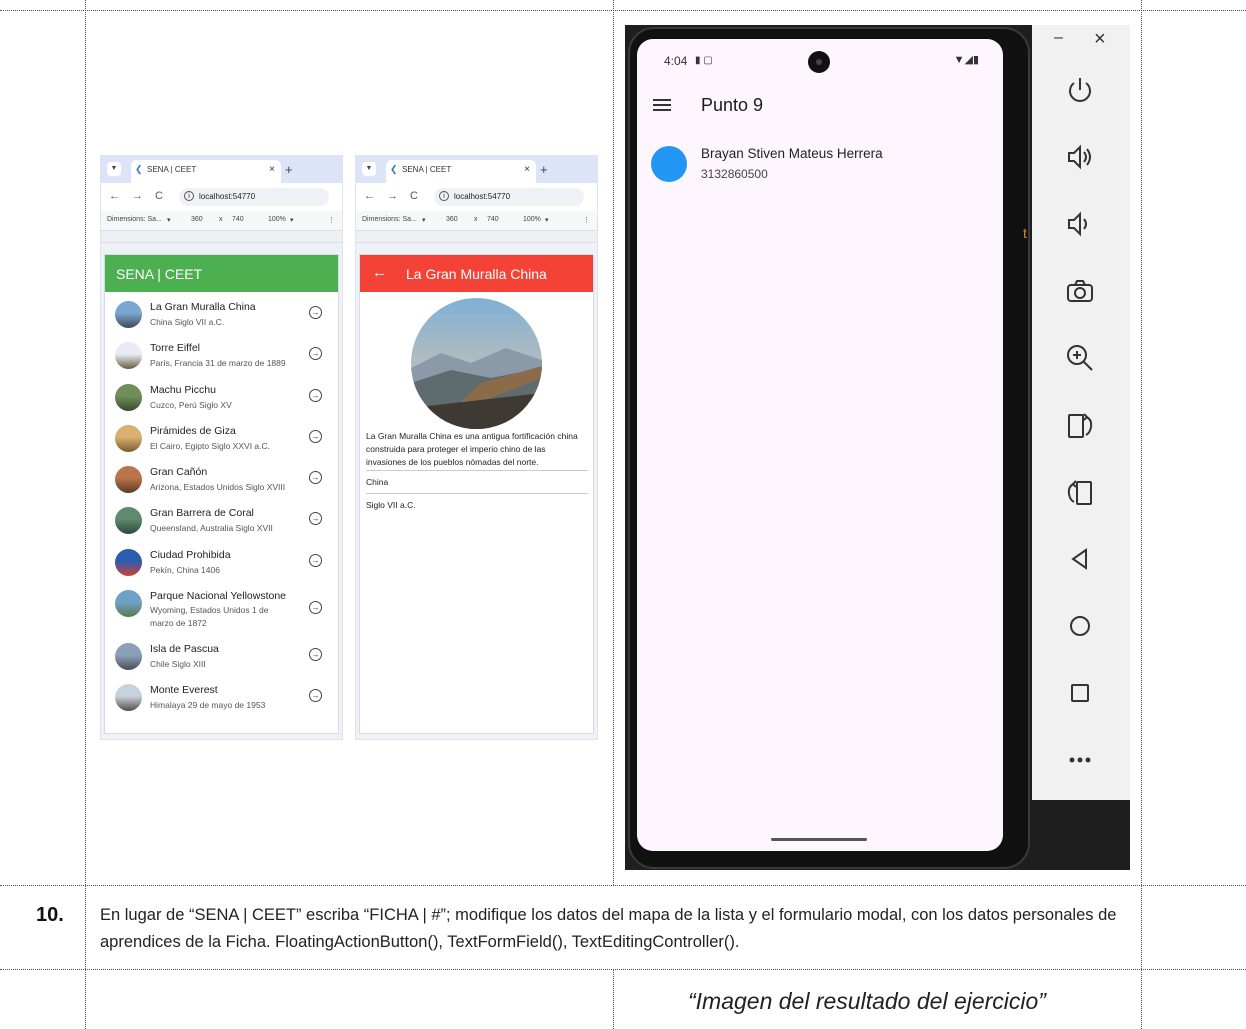 This screenshot has width=1246, height=1029. I want to click on rotate-left-icon, so click(1080, 492).